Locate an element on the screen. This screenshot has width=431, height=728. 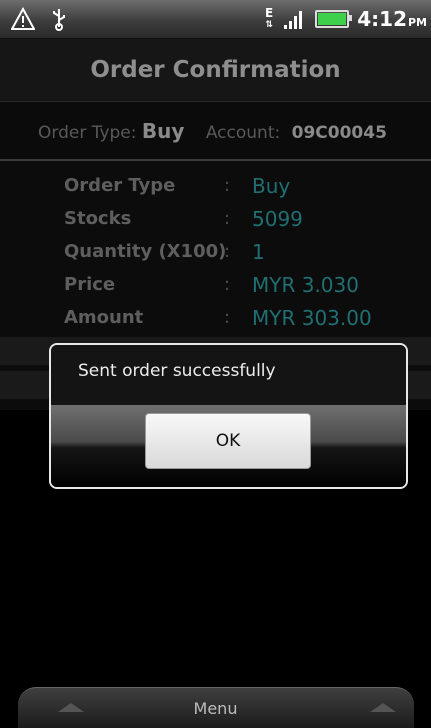
battery-icon is located at coordinates (334, 19).